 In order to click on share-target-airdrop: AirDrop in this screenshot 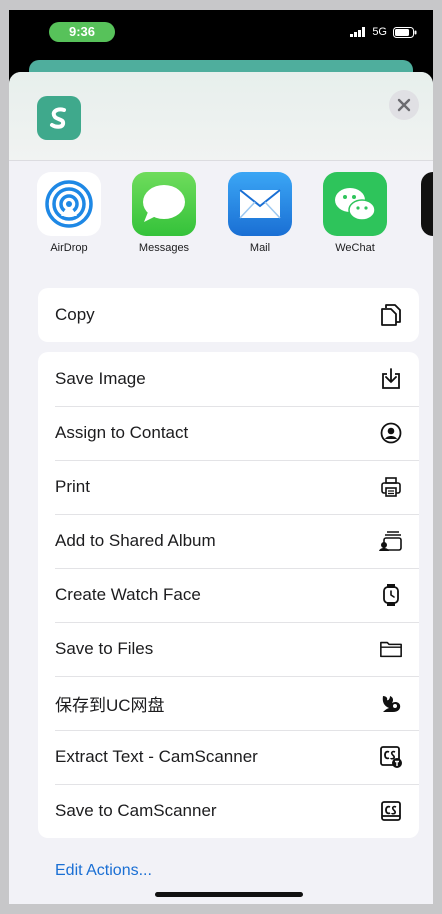, I will do `click(69, 213)`.